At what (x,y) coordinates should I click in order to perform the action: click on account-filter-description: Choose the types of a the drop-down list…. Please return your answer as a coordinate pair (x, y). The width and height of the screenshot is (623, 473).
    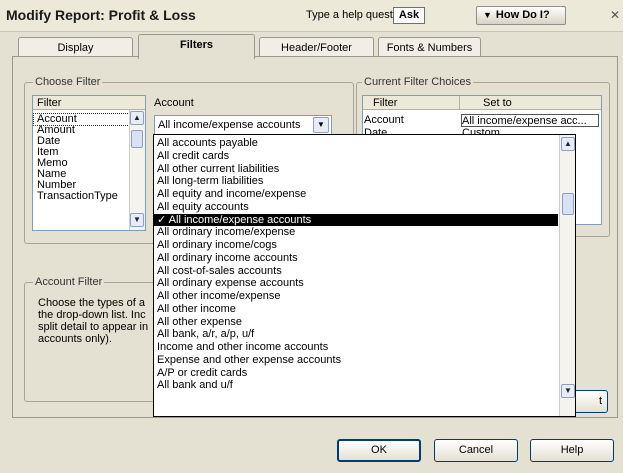
    Looking at the image, I should click on (96, 321).